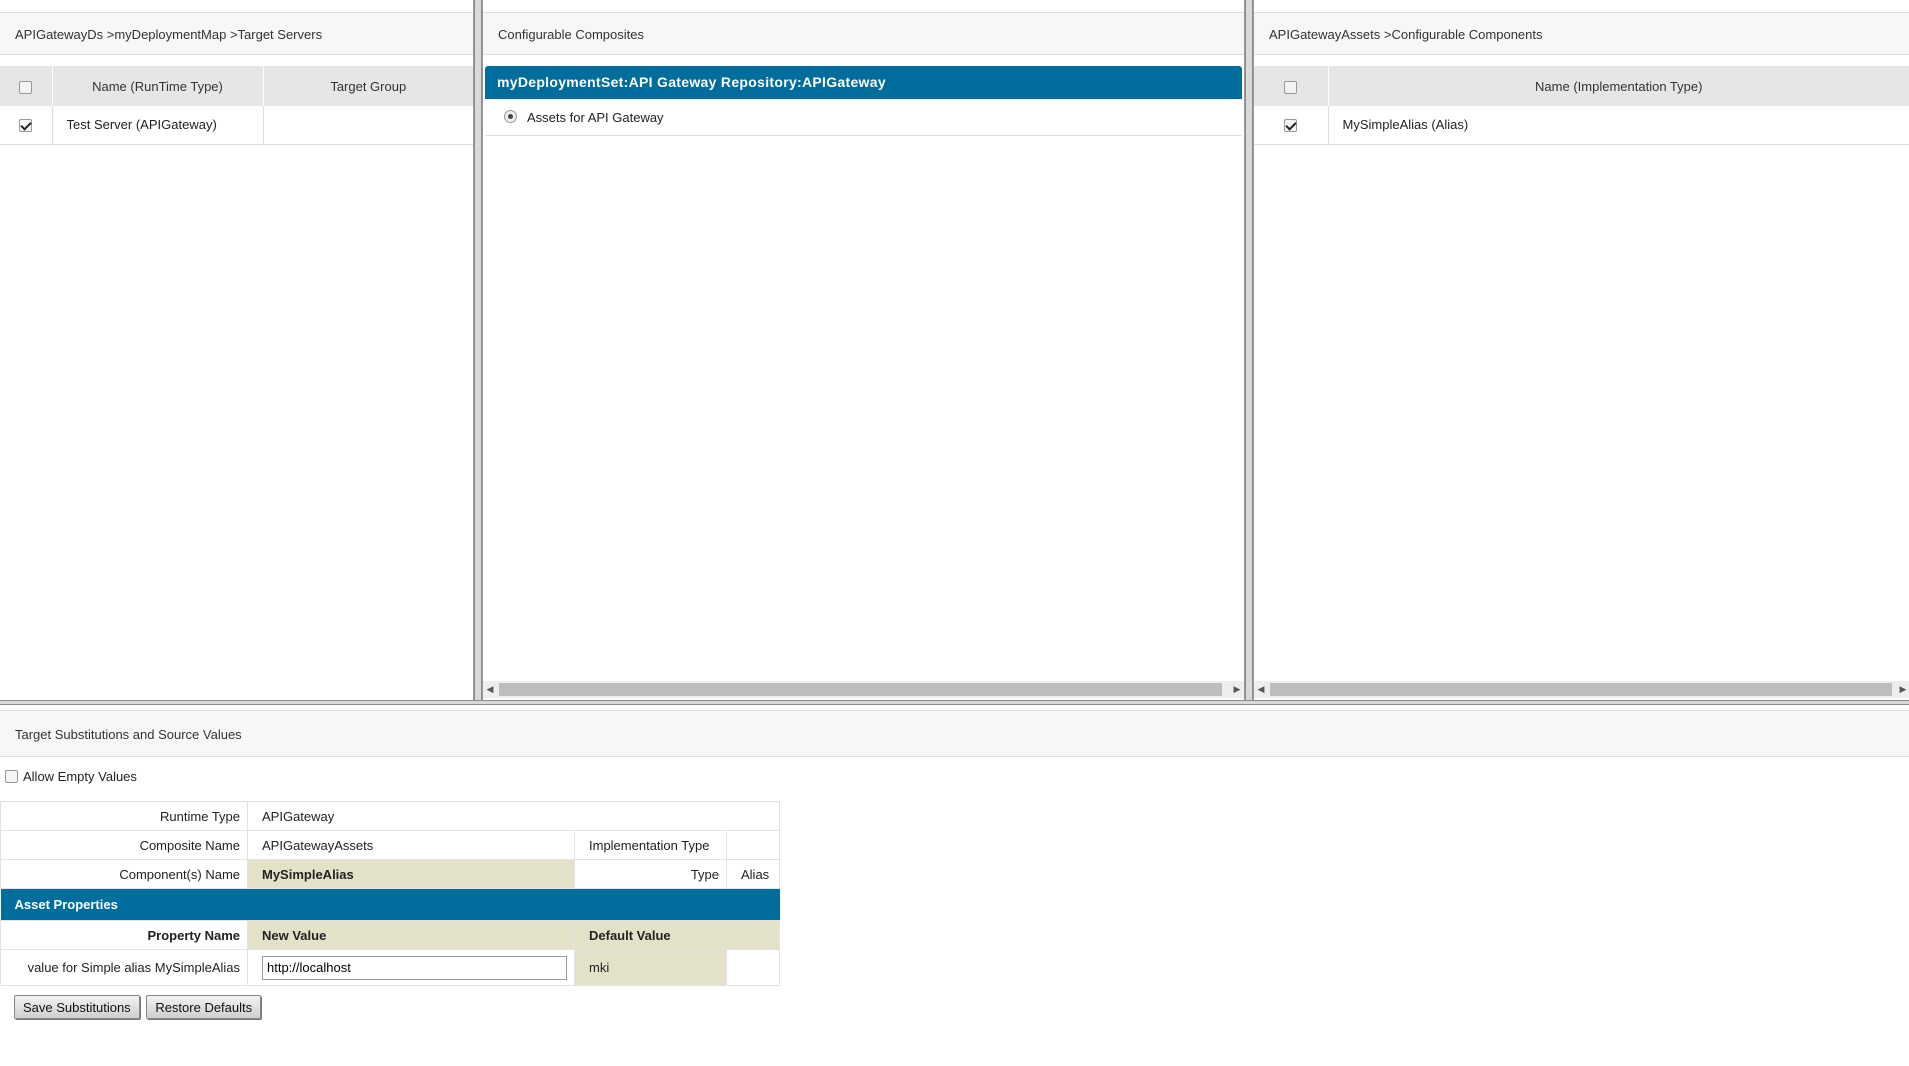  What do you see at coordinates (513, 816) in the screenshot?
I see `runtime-type-value: APIGateway` at bounding box center [513, 816].